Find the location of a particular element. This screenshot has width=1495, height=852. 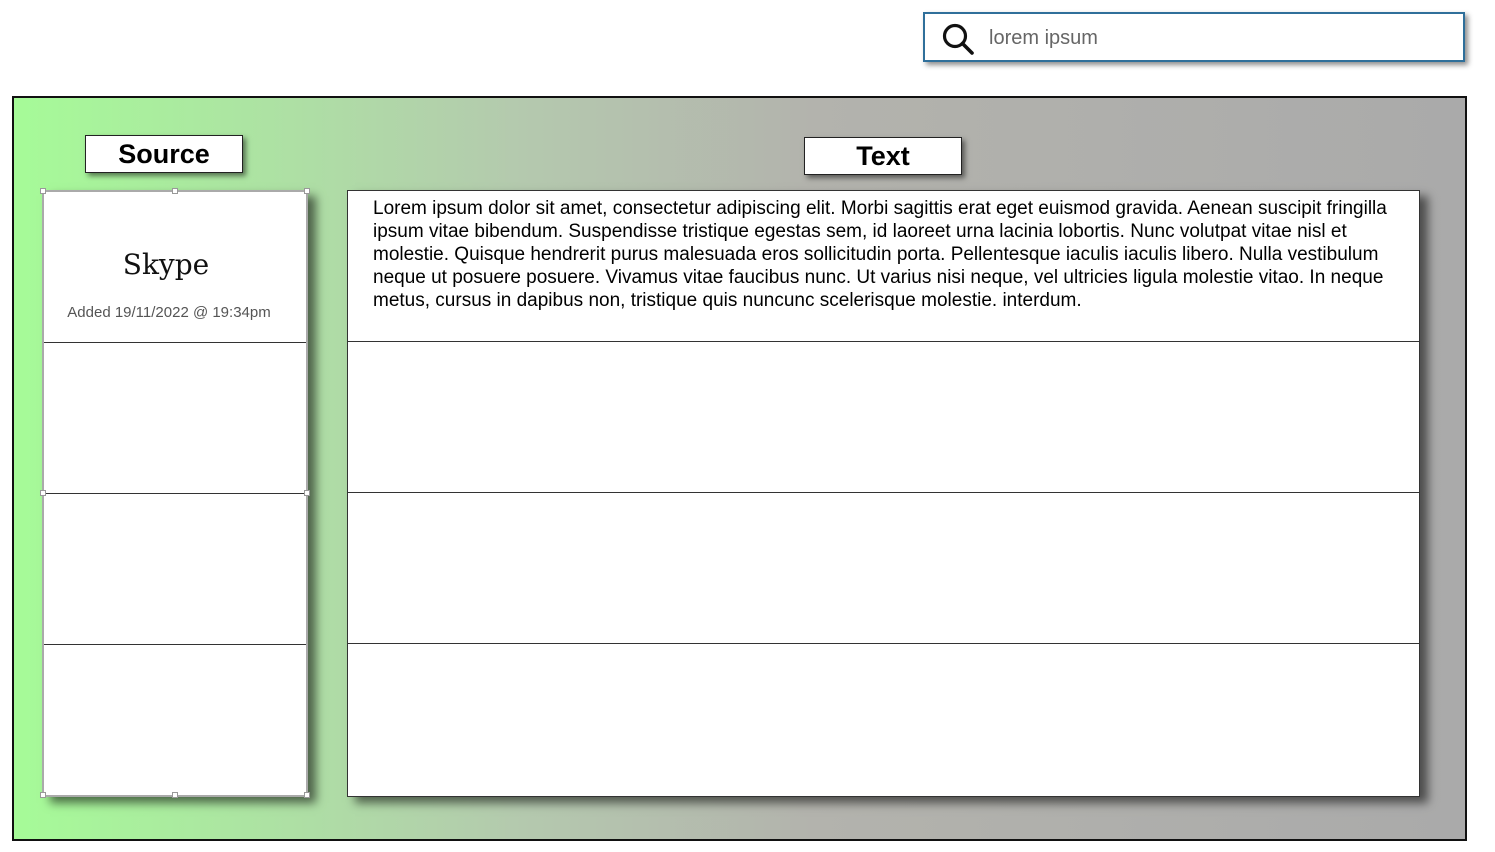

source-list: Skype Added 19/11/2022 @ 19:34pm is located at coordinates (175, 493).